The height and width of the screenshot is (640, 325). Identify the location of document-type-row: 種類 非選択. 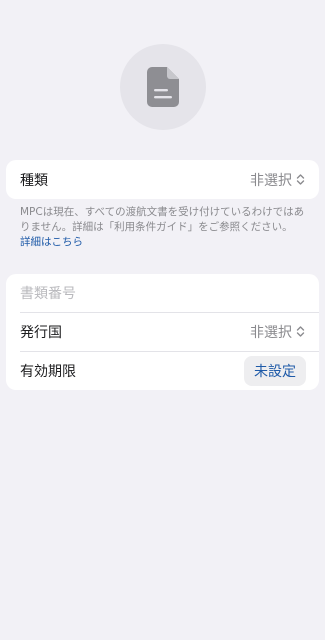
(162, 179).